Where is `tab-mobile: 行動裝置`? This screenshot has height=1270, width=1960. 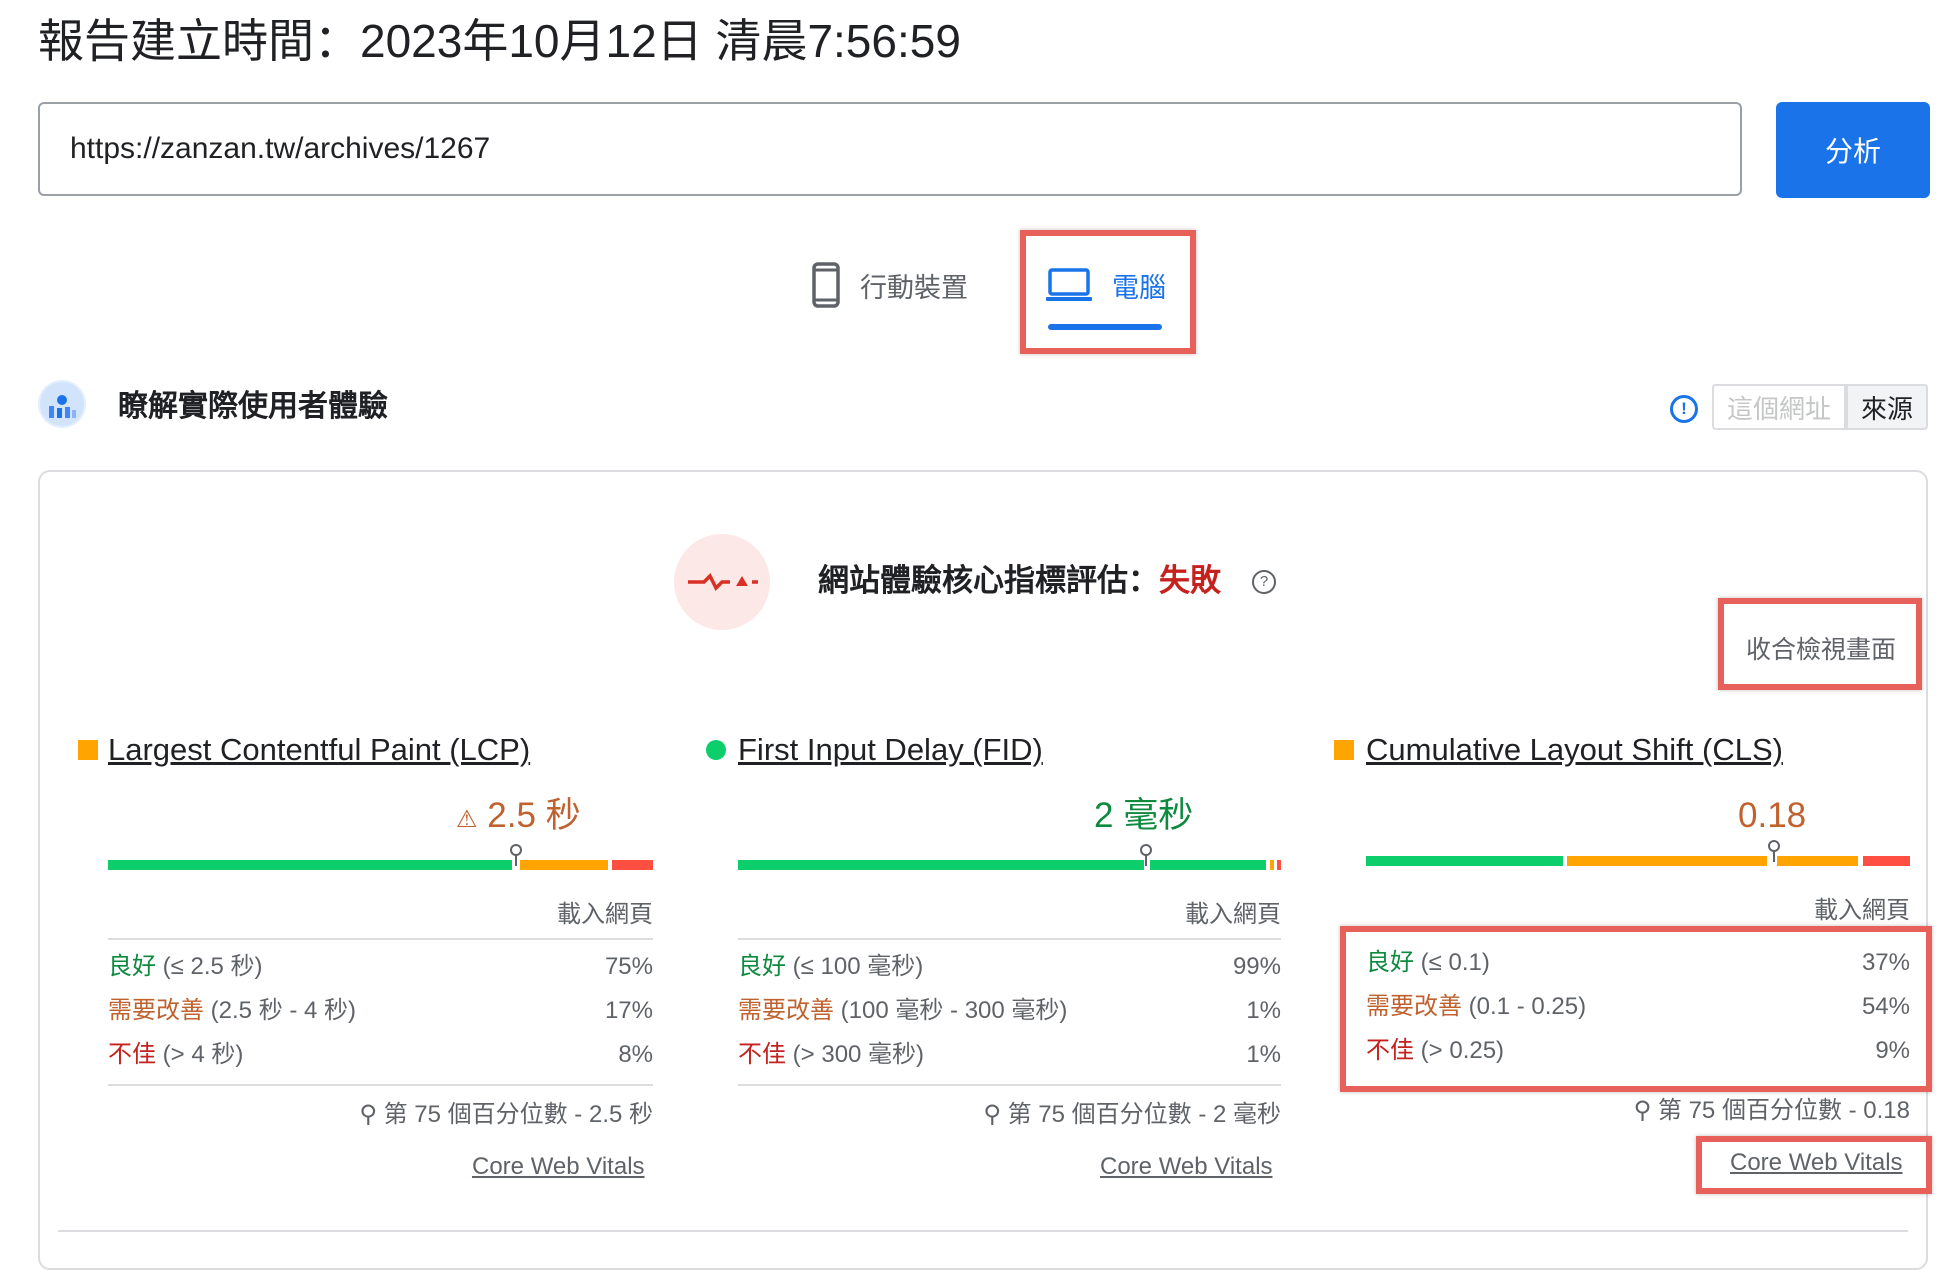
tab-mobile: 行動裝置 is located at coordinates (890, 285).